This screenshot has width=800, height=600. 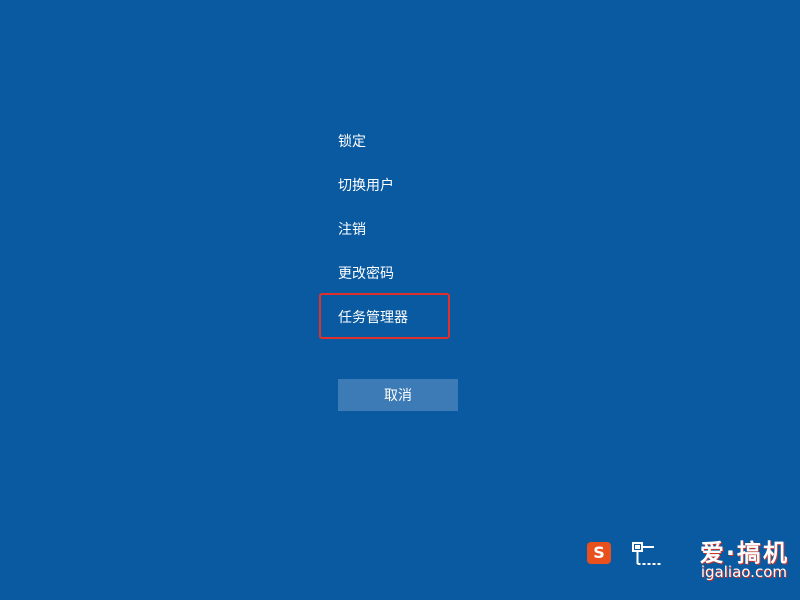 What do you see at coordinates (352, 230) in the screenshot?
I see `menu-item-sign-out: 注销` at bounding box center [352, 230].